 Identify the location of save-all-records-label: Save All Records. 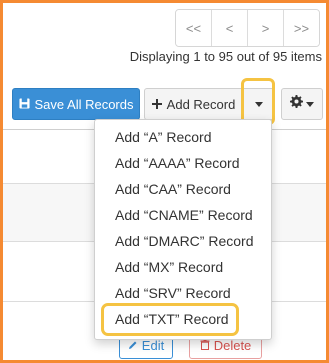
(84, 104).